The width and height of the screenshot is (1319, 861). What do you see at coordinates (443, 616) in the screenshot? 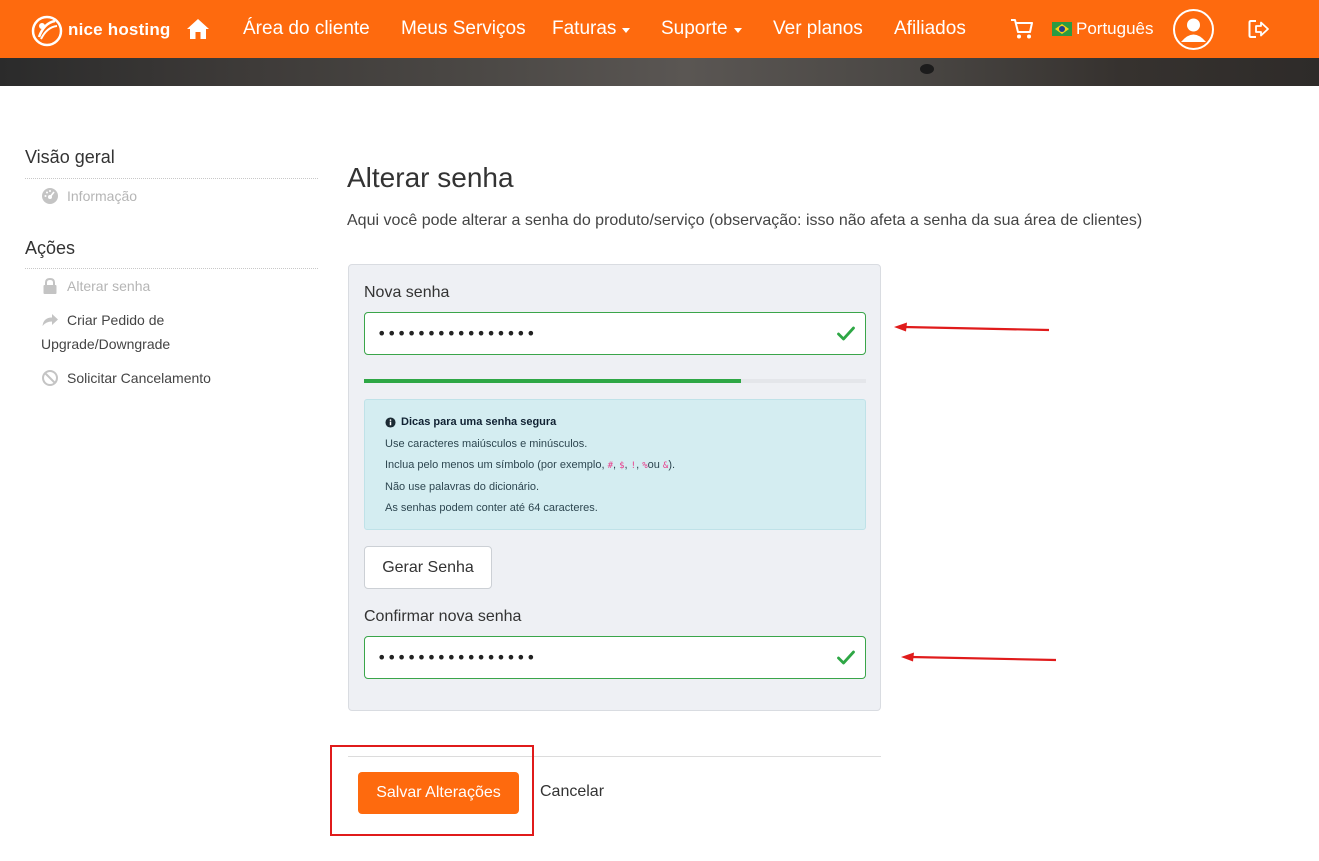
I see `confirm-password-label: Confirmar nova senha` at bounding box center [443, 616].